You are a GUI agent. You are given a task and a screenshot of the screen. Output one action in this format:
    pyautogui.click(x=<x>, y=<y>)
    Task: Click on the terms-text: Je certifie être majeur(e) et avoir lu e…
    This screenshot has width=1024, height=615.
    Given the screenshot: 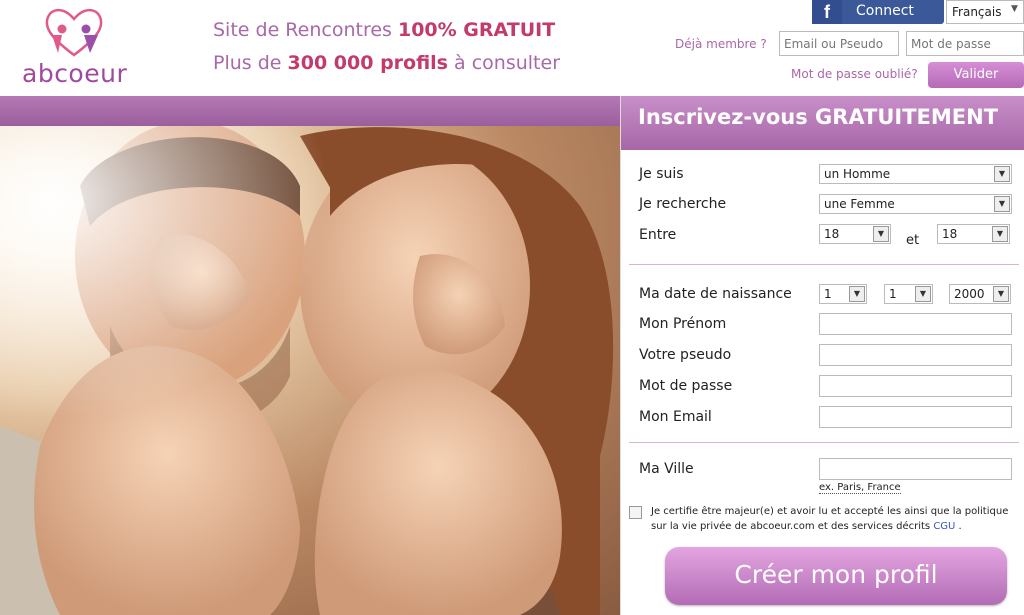 What is the action you would take?
    pyautogui.click(x=836, y=519)
    